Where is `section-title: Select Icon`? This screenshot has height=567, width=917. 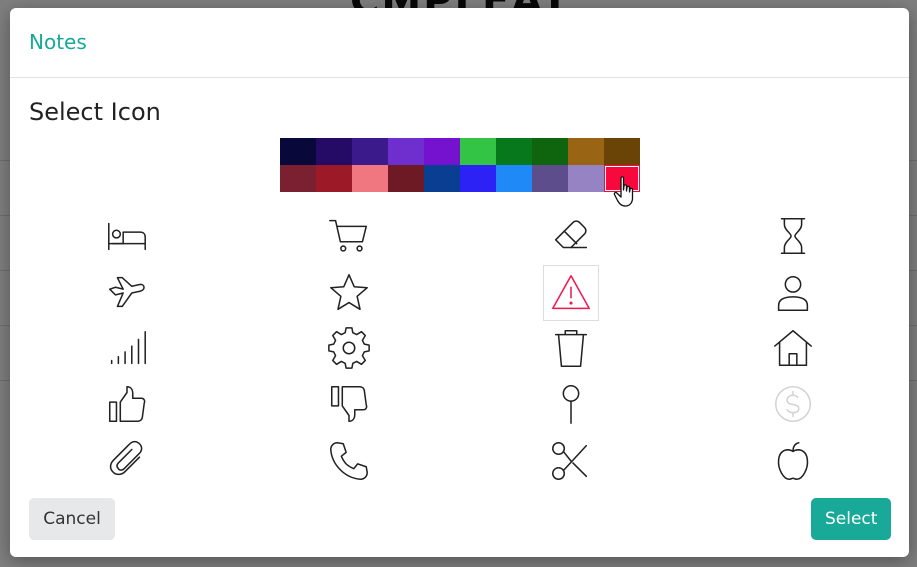
section-title: Select Icon is located at coordinates (95, 112).